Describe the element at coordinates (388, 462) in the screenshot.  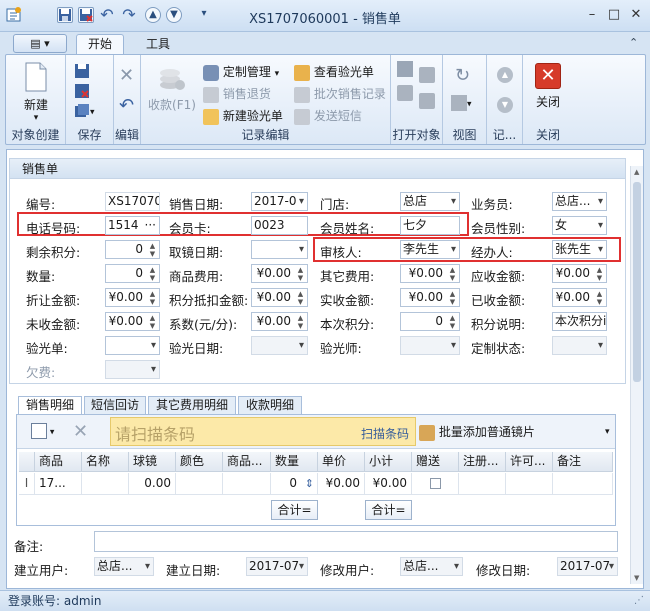
I see `col-header-subtotal: 小计` at that location.